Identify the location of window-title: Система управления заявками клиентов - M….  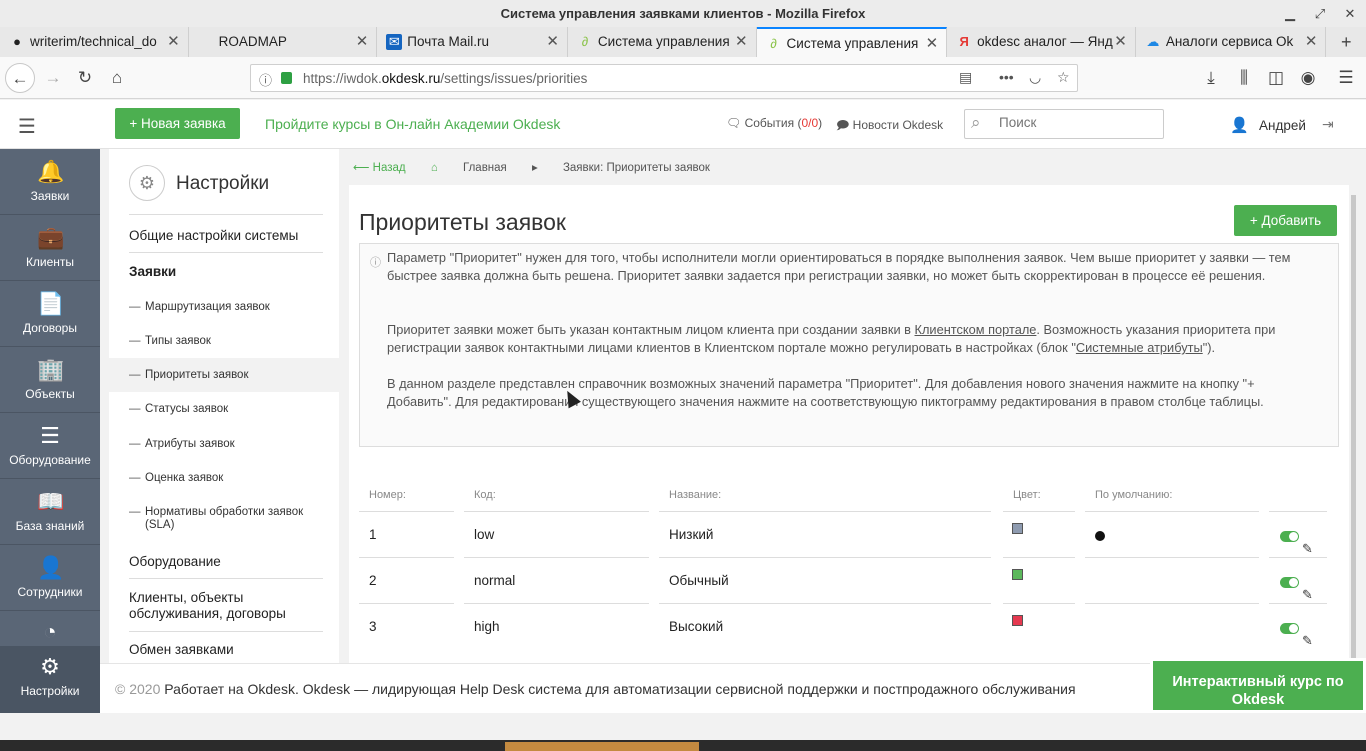
(683, 13).